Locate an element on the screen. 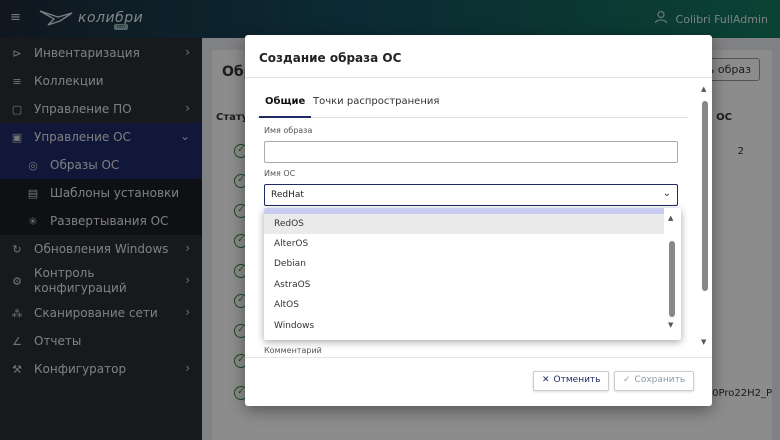  save-button: ✓ Сохранить is located at coordinates (654, 381).